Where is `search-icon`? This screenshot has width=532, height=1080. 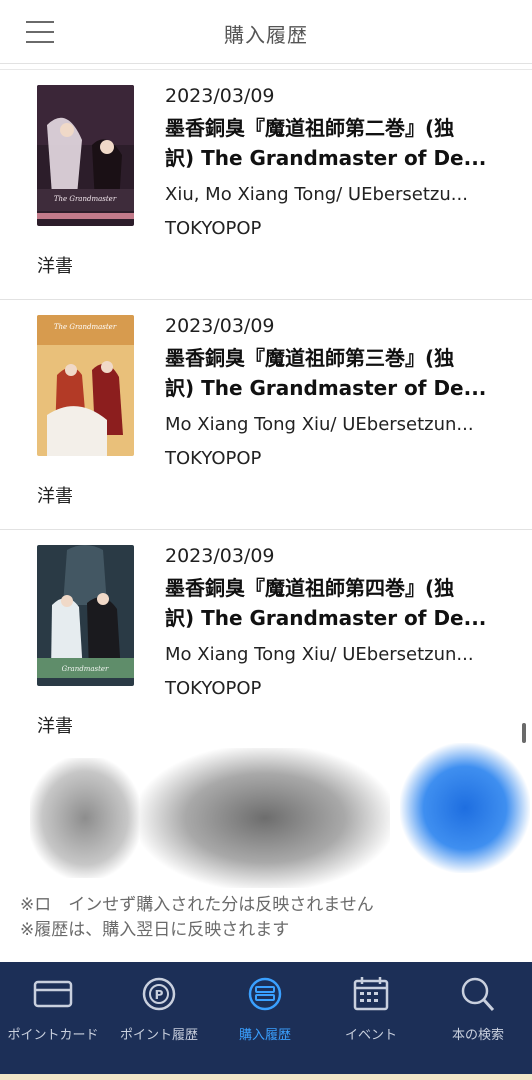
search-icon is located at coordinates (478, 994).